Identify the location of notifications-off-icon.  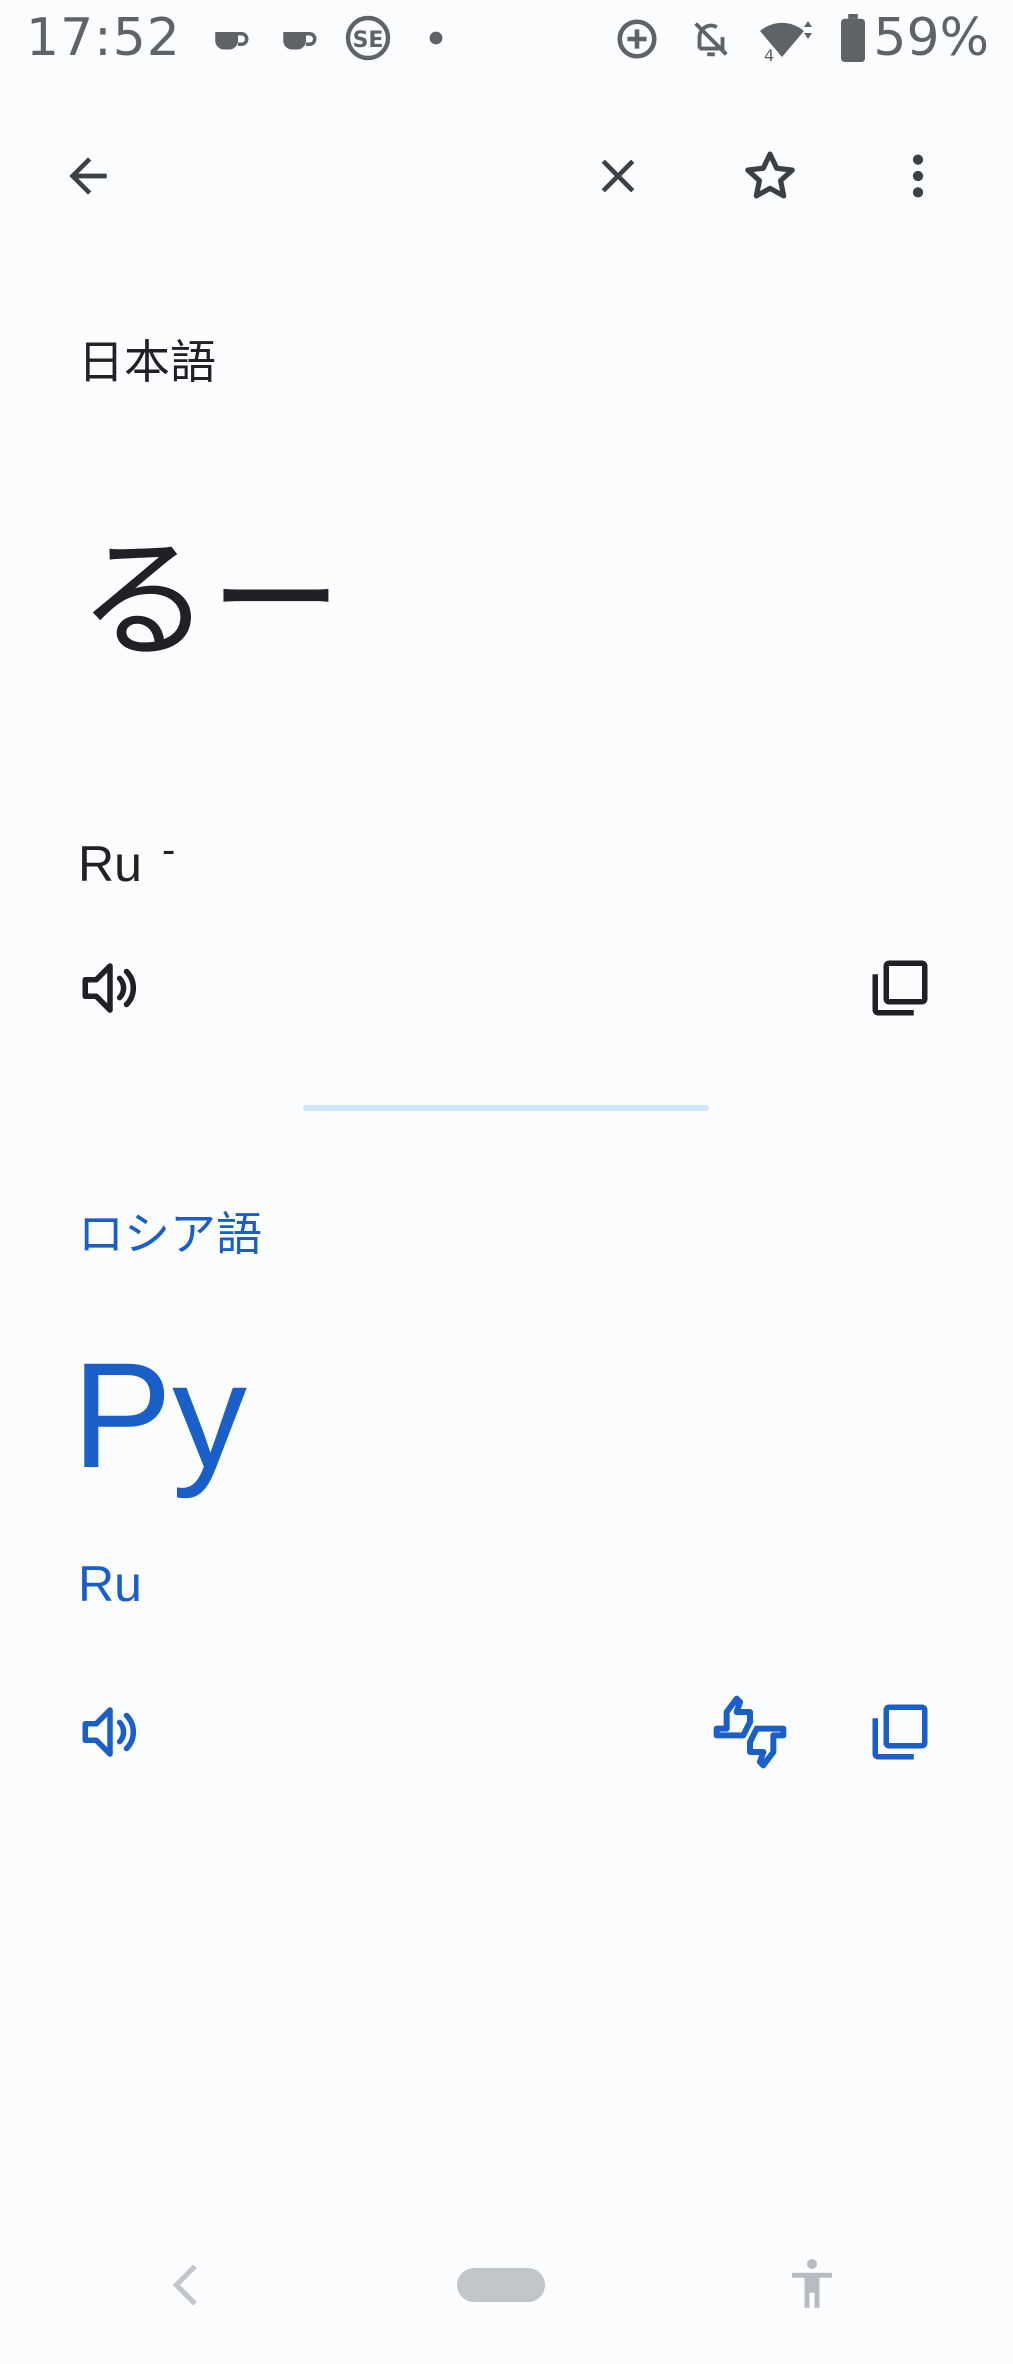
(711, 41).